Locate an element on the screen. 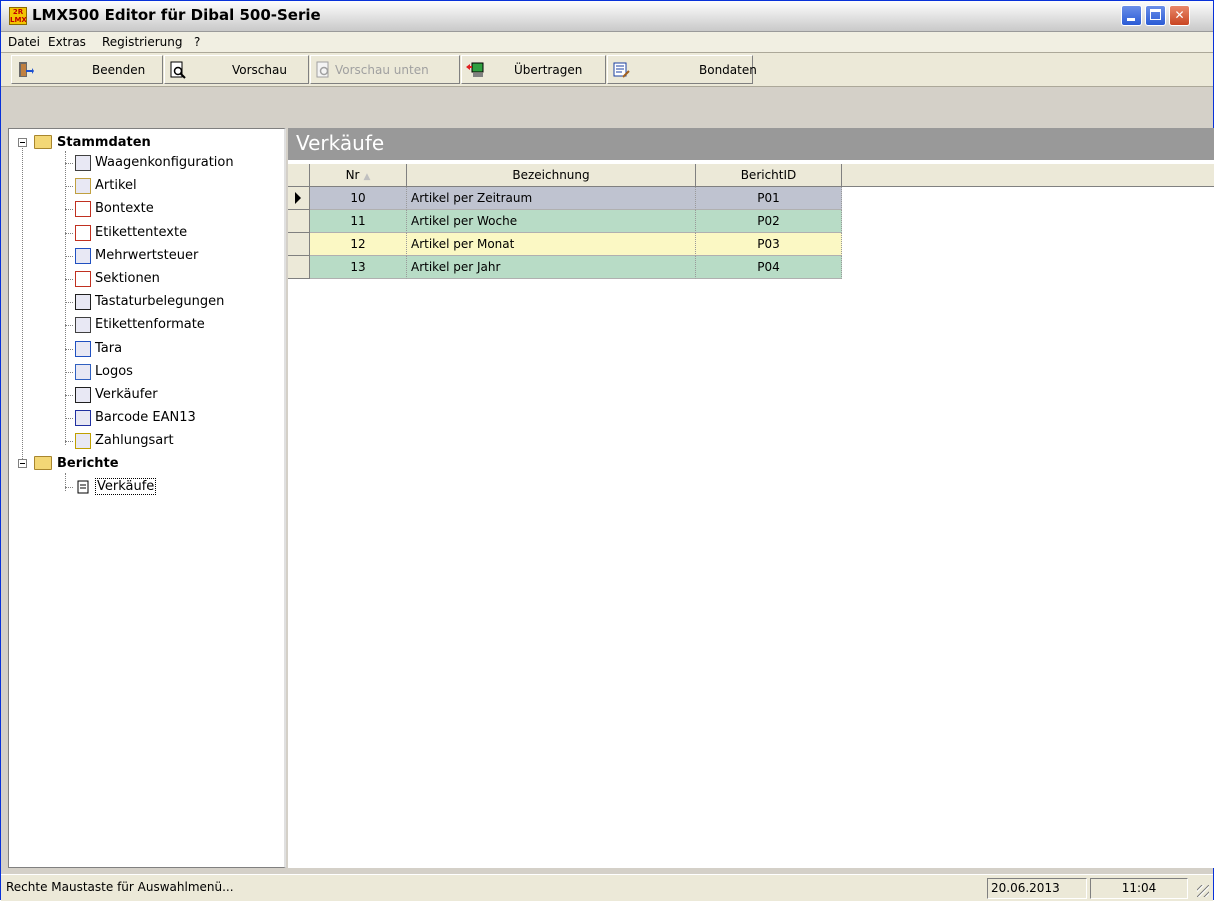 The height and width of the screenshot is (901, 1214). folder-open-icon is located at coordinates (43, 142).